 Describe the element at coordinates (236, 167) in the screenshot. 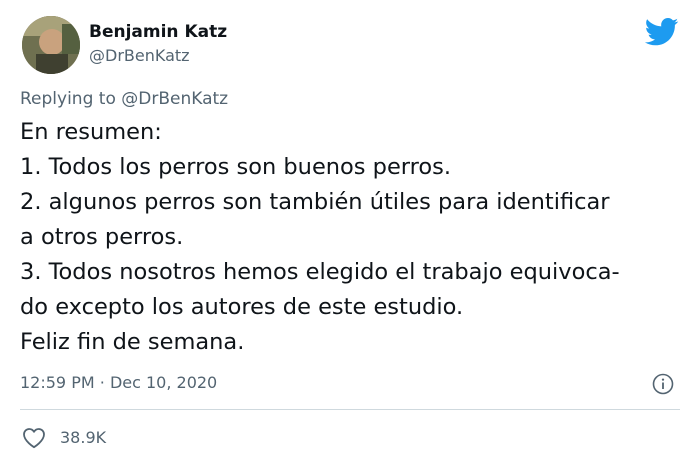

I see `tweet-line: 1. Todos los perros son buenos perros.` at that location.